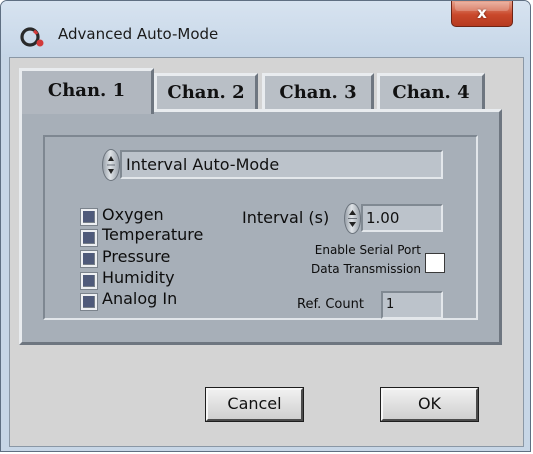 This screenshot has height=454, width=533. I want to click on tab-chan-3: Chan. 3, so click(318, 92).